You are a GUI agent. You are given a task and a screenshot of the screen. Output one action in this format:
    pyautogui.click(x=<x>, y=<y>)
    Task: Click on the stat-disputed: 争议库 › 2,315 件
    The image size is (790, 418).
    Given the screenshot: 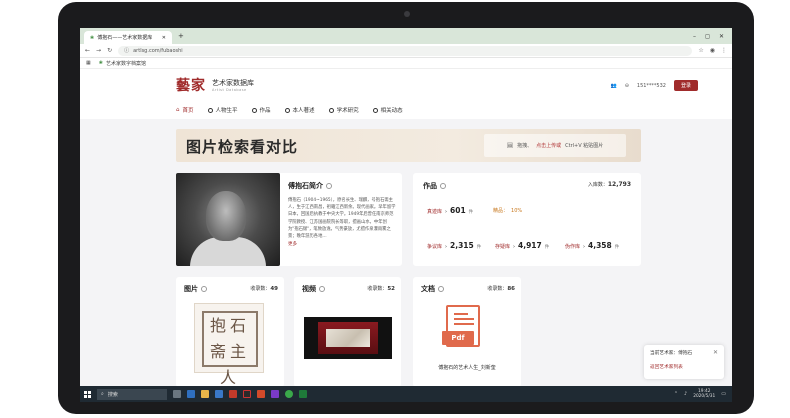 What is the action you would take?
    pyautogui.click(x=454, y=245)
    